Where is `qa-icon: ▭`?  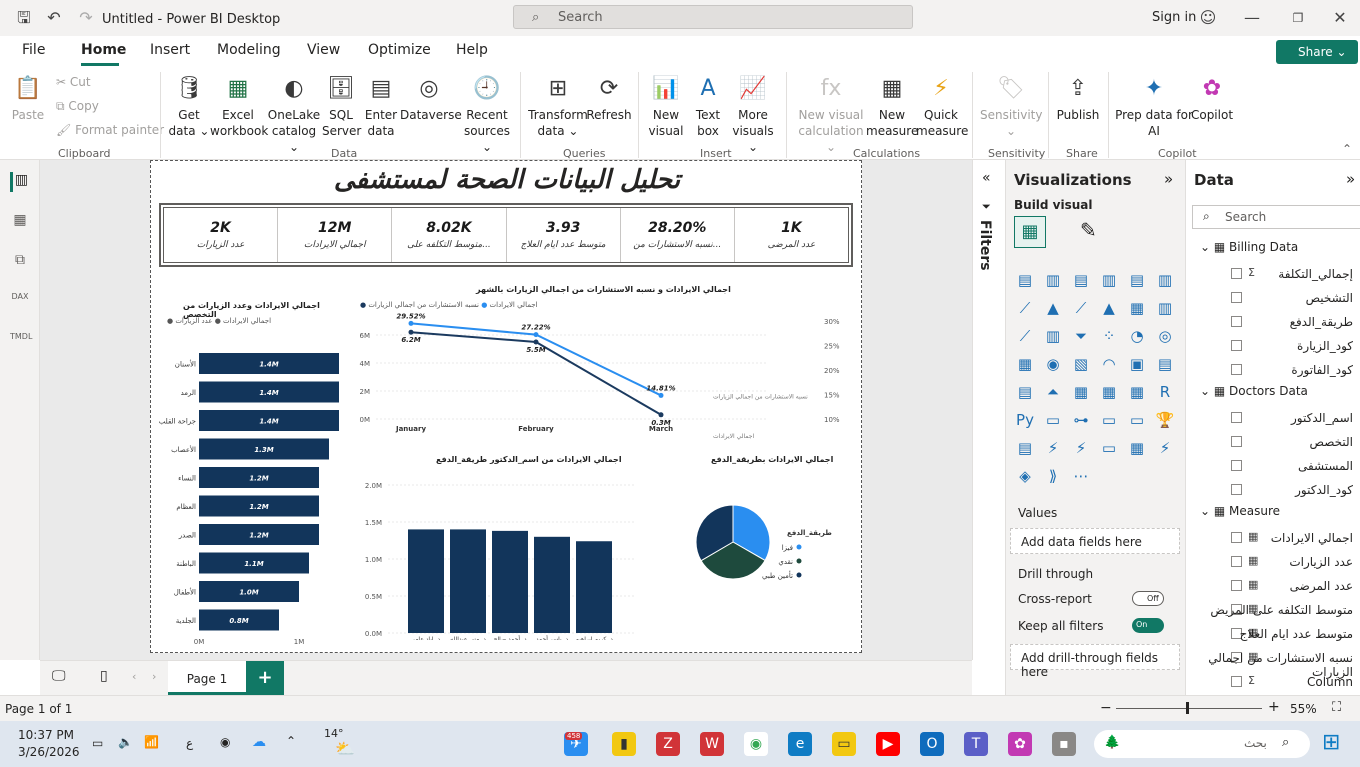 qa-icon: ▭ is located at coordinates (1109, 420).